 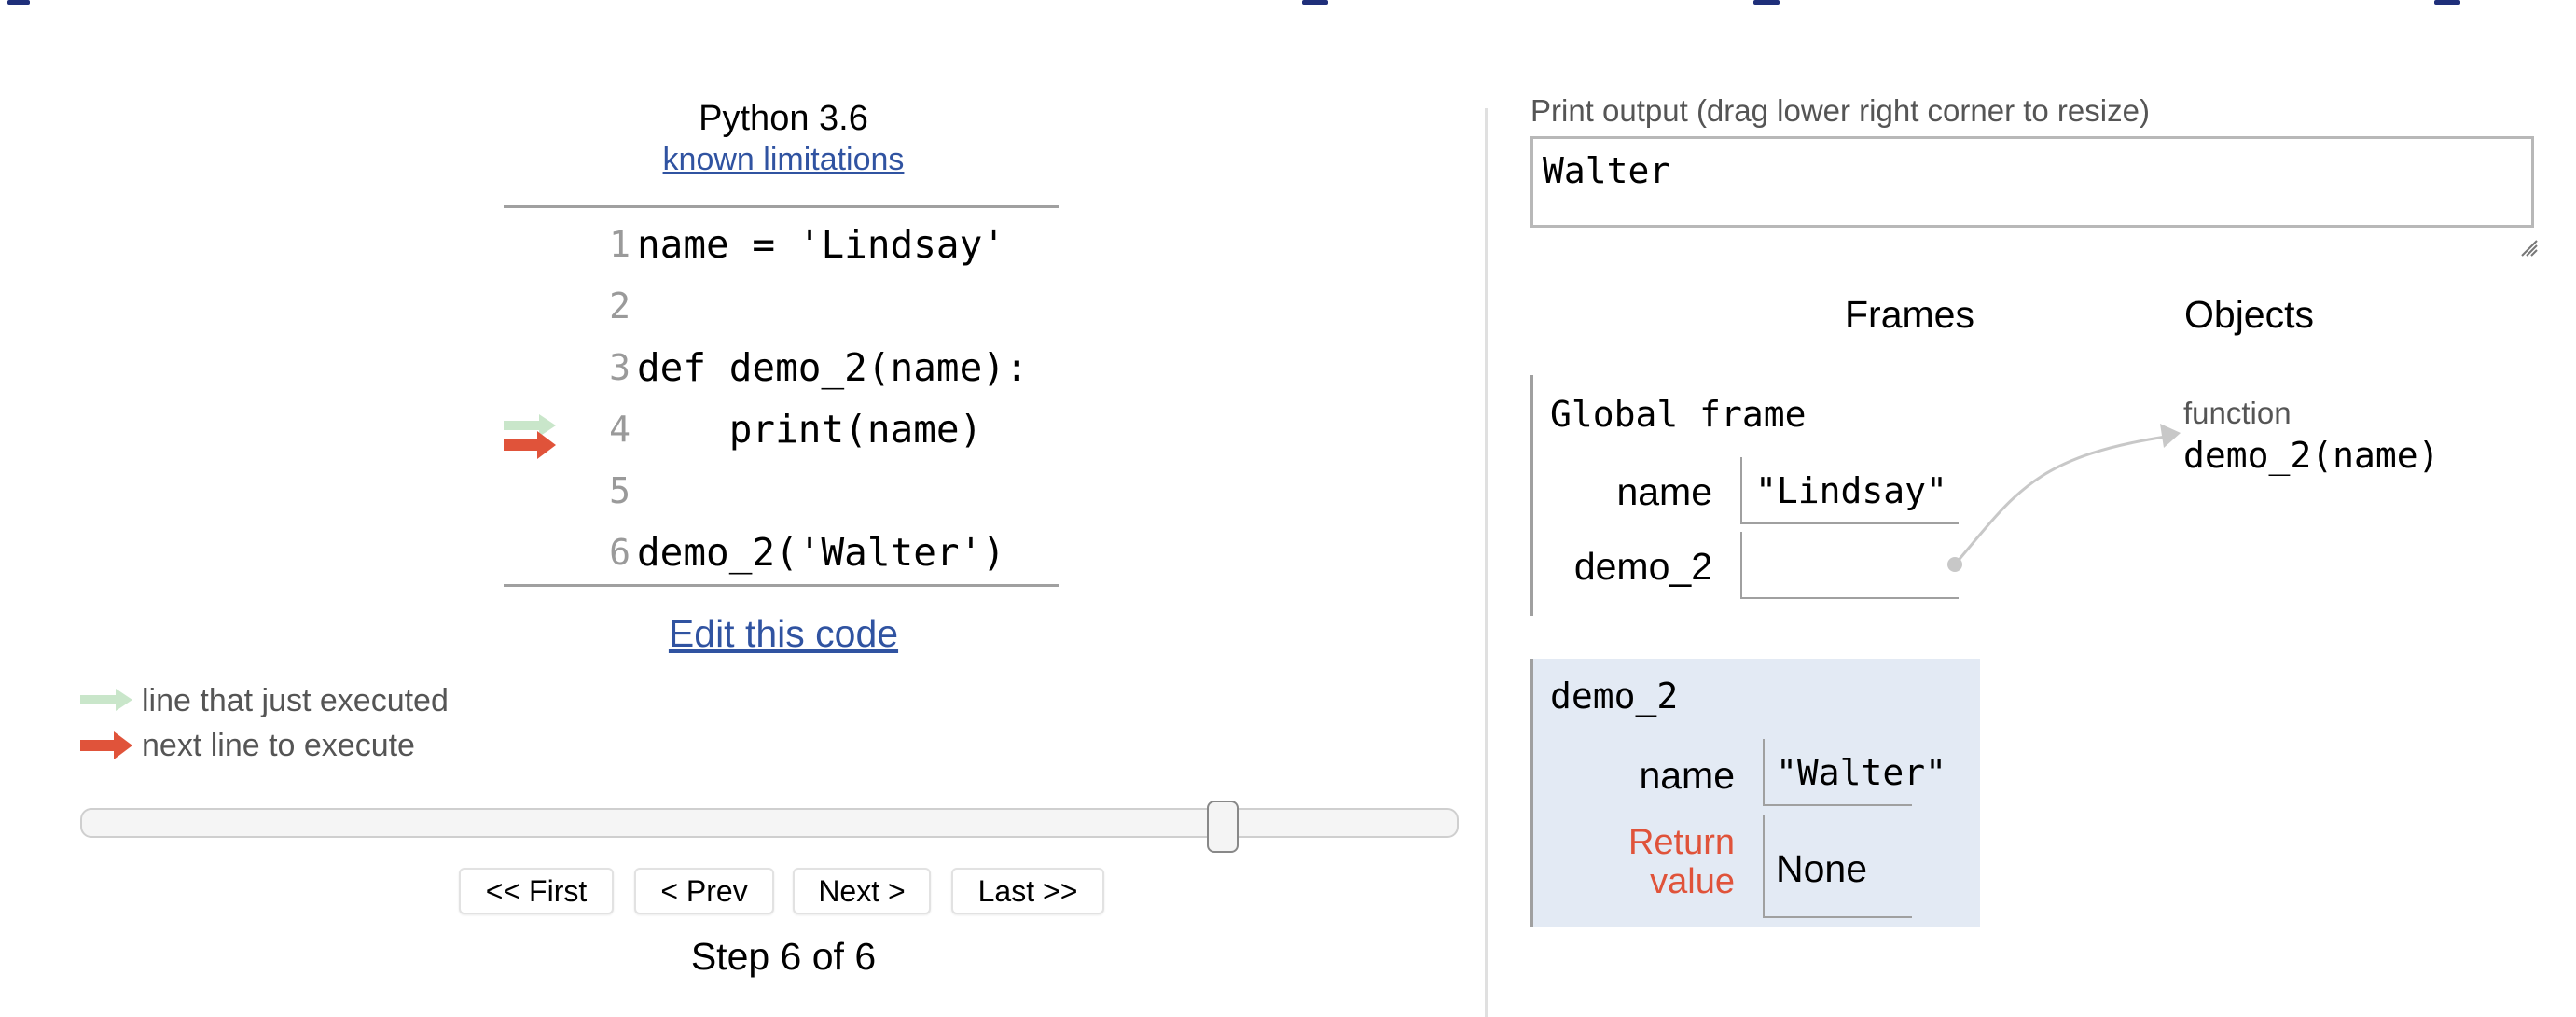 What do you see at coordinates (769, 823) in the screenshot?
I see `step-slider-track` at bounding box center [769, 823].